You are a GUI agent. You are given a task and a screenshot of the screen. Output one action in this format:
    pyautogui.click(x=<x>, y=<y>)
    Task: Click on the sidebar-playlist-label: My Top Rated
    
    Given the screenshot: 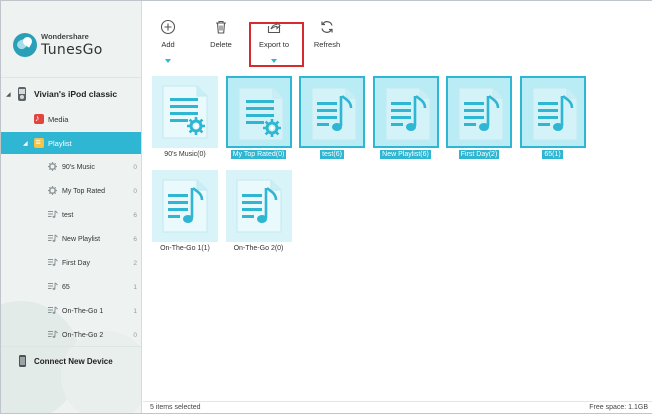 What is the action you would take?
    pyautogui.click(x=84, y=191)
    